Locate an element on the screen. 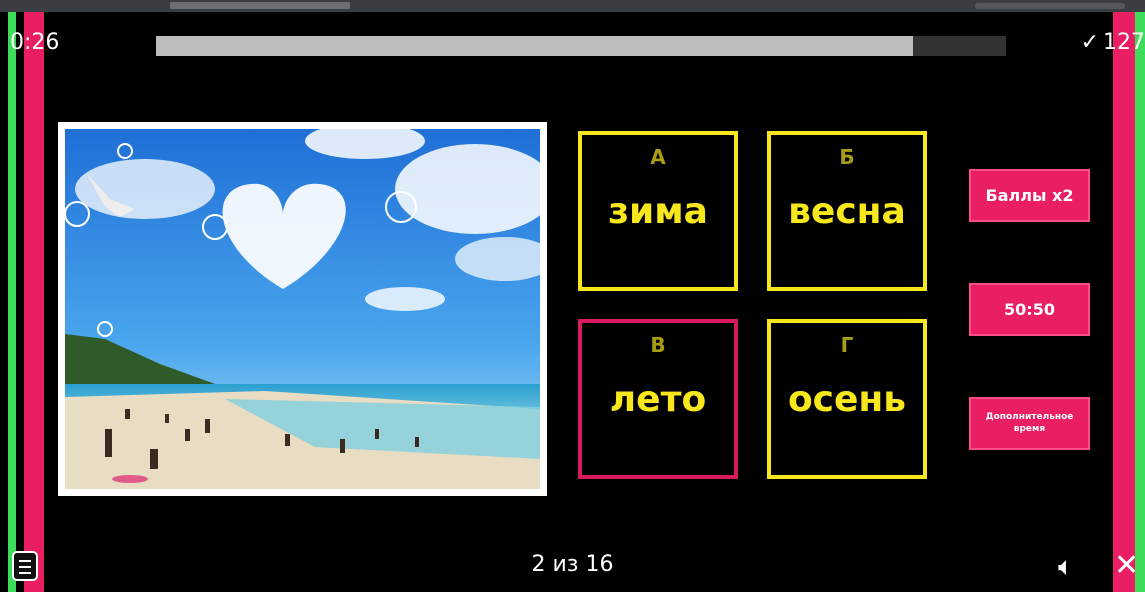 This screenshot has height=592, width=1145. menu-button is located at coordinates (25, 566).